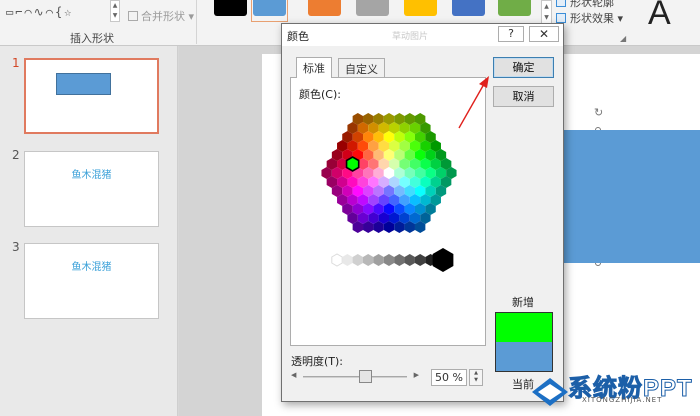  I want to click on slide-number: 3, so click(16, 247).